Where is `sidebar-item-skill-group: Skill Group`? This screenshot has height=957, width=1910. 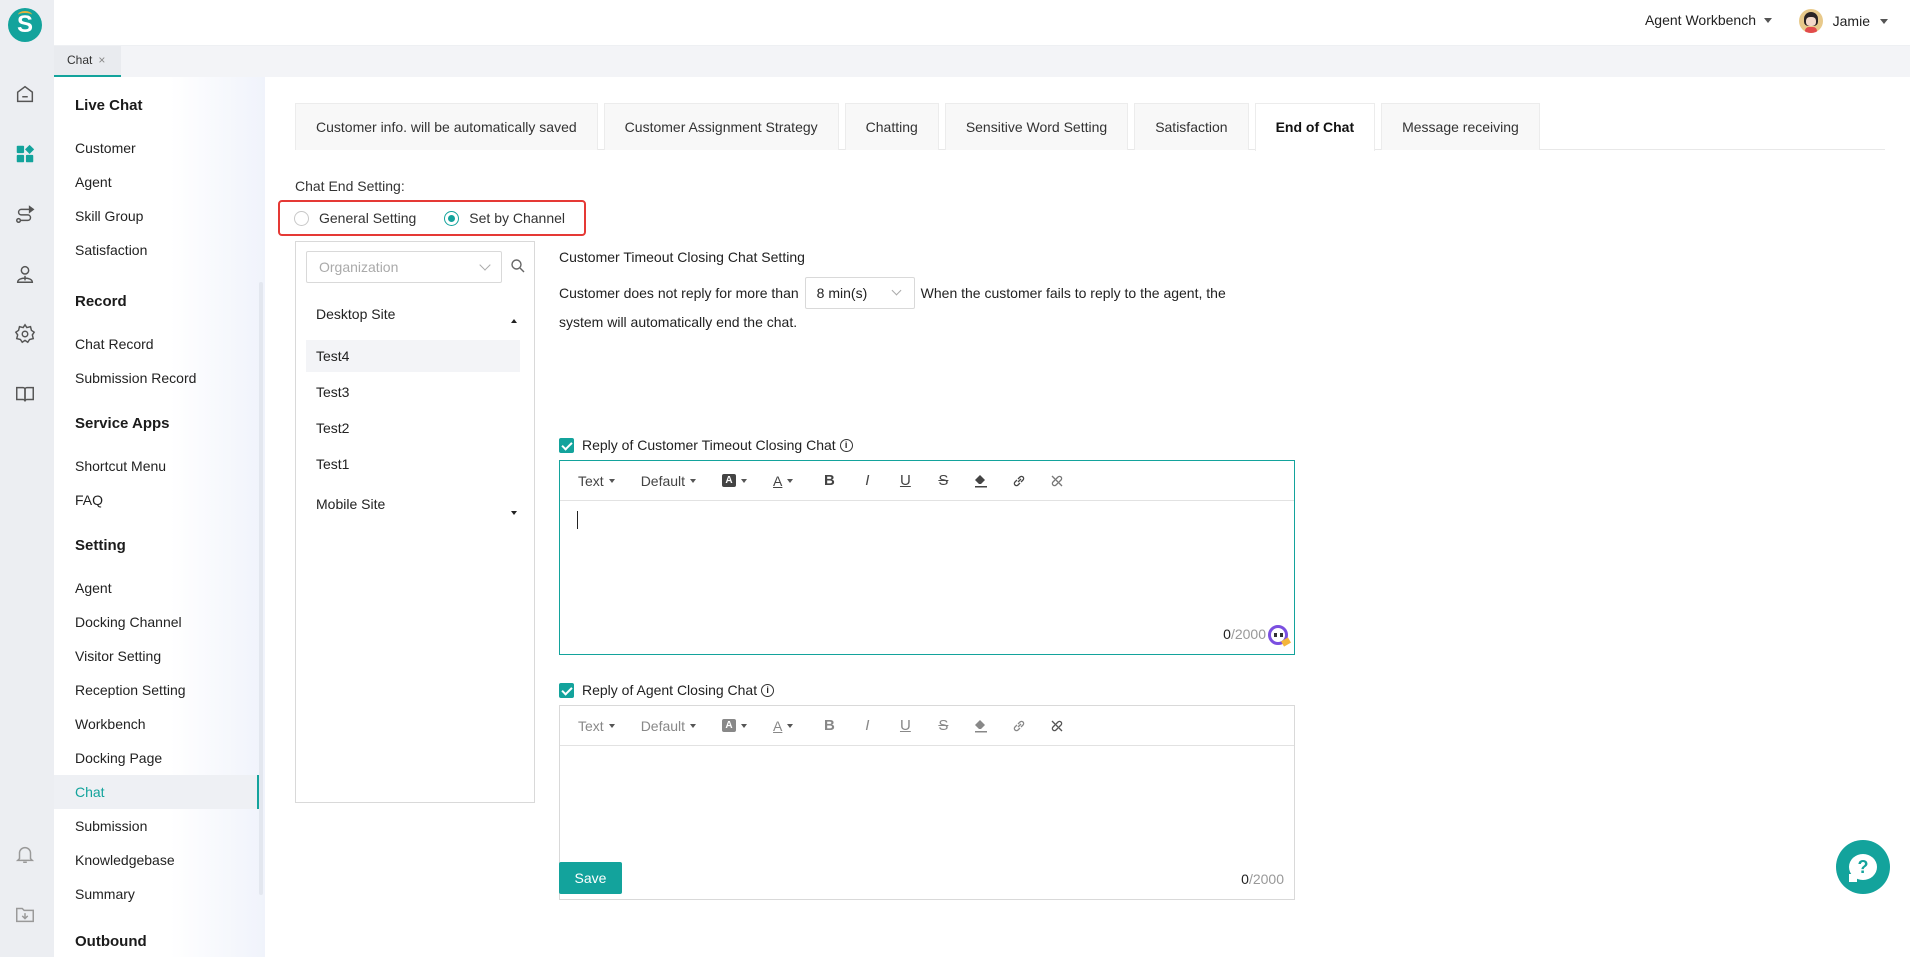
sidebar-item-skill-group: Skill Group is located at coordinates (156, 216).